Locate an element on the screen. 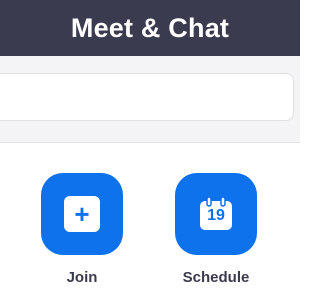 The height and width of the screenshot is (300, 320). join-button: + is located at coordinates (82, 214).